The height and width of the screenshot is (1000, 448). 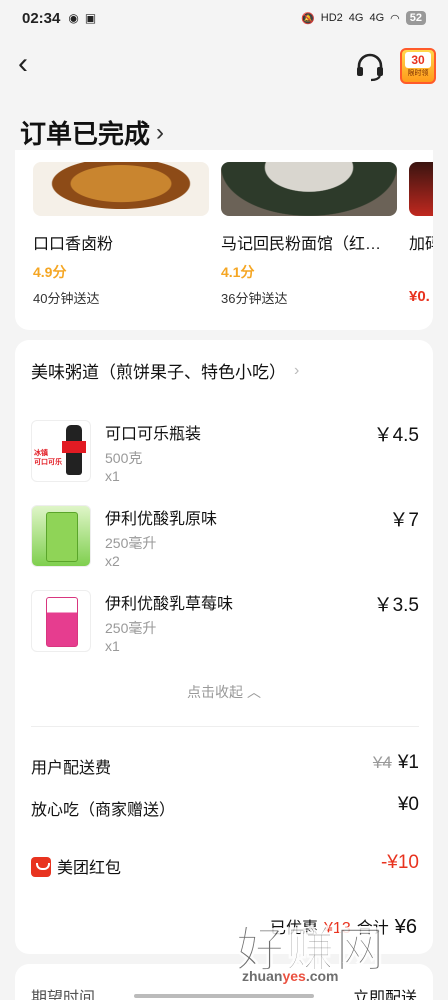 What do you see at coordinates (421, 234) in the screenshot?
I see `recommend-product: 加码 ¥0.` at bounding box center [421, 234].